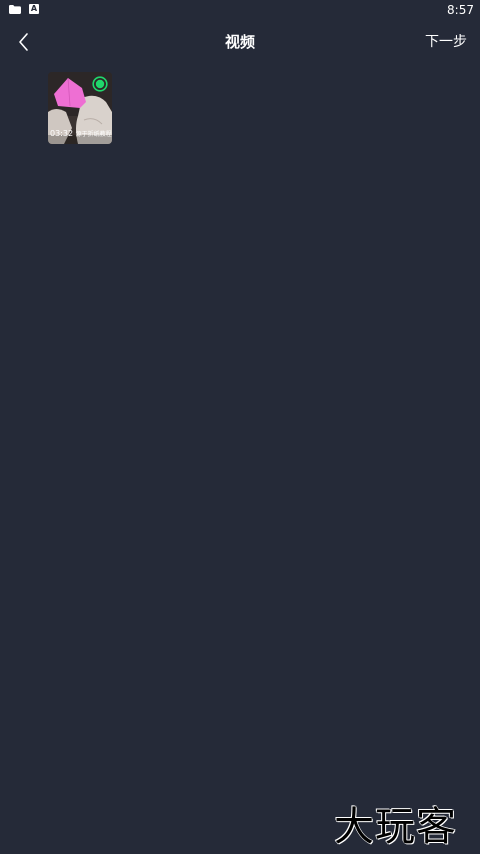 This screenshot has height=854, width=480. Describe the element at coordinates (240, 10) in the screenshot. I see `status-bar: A 8:57` at that location.